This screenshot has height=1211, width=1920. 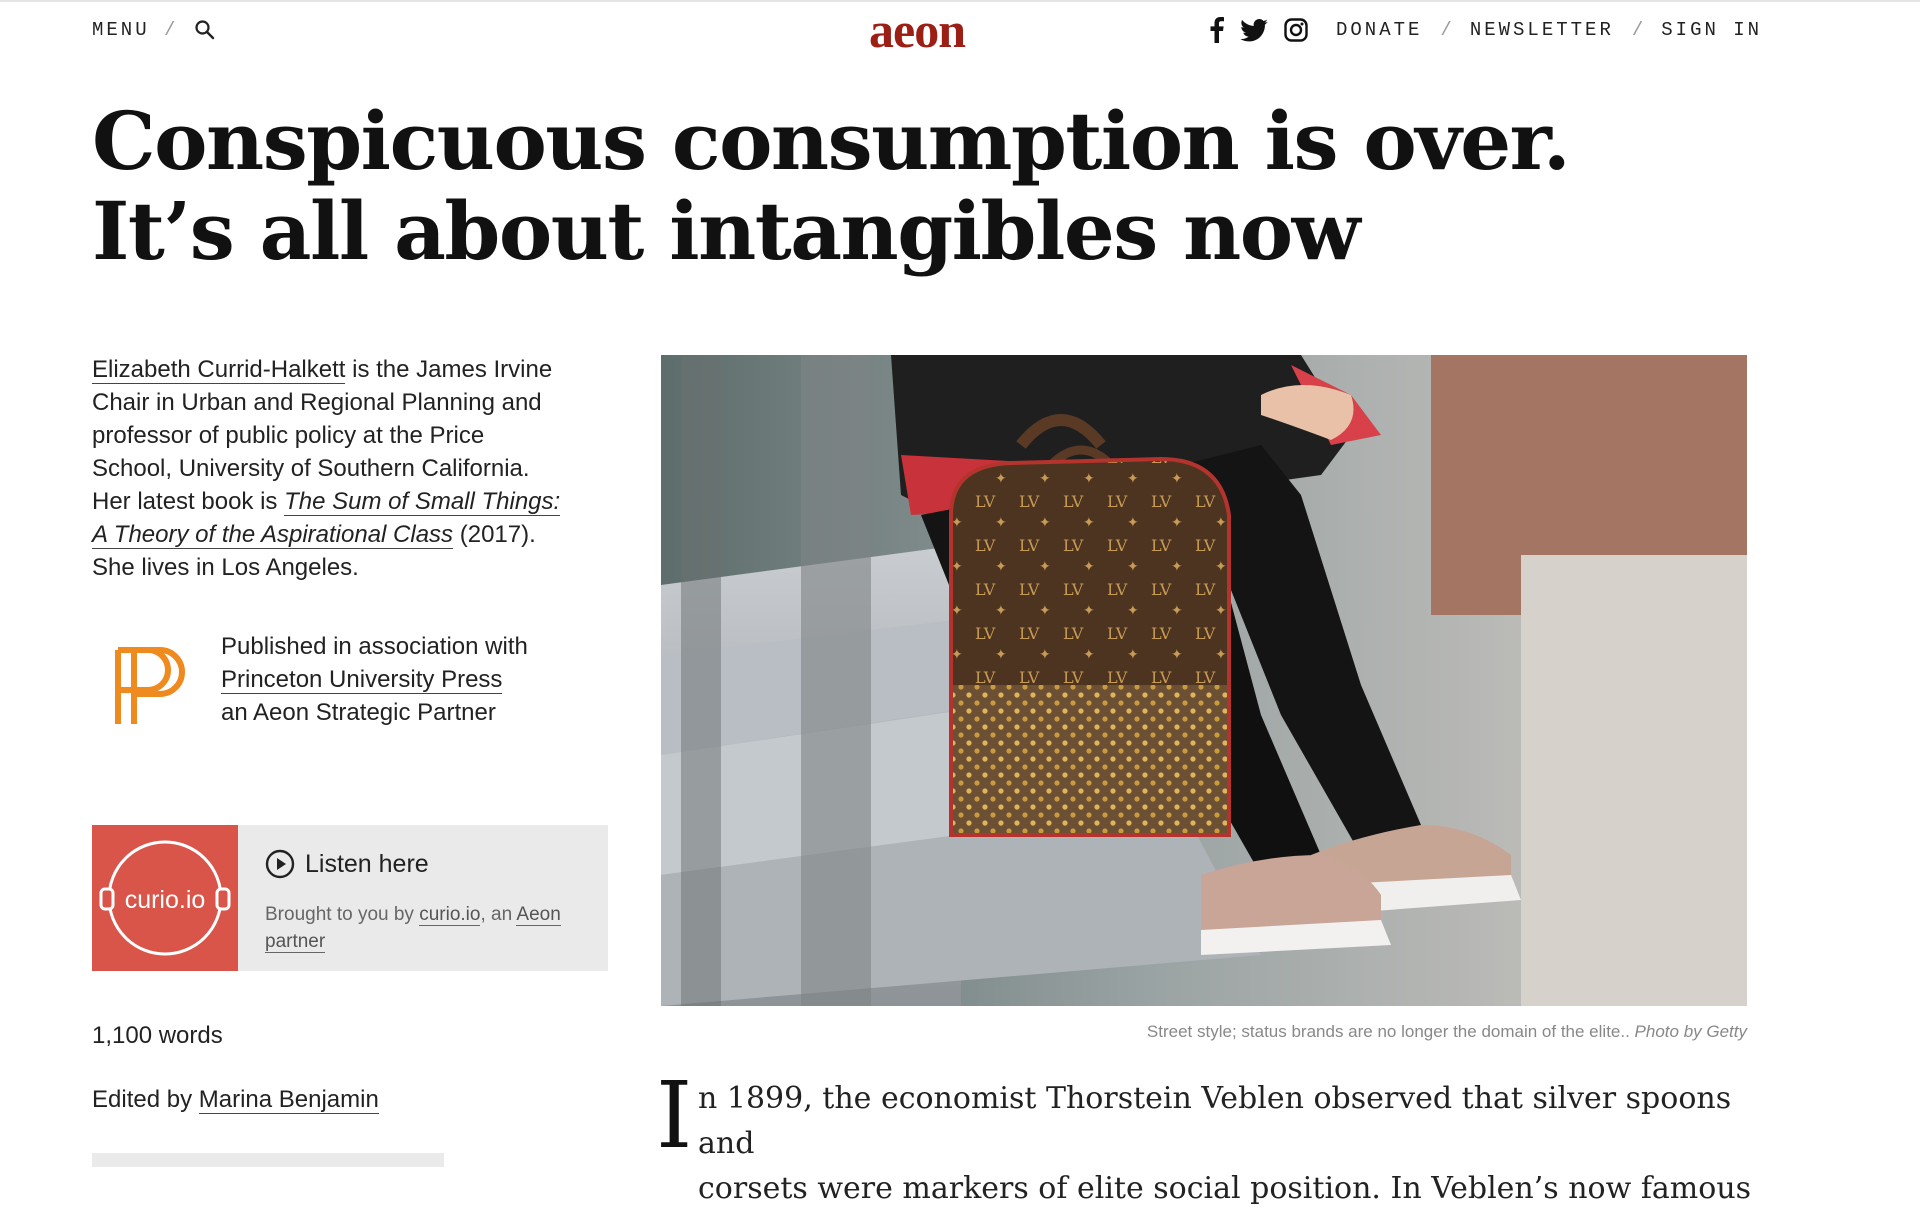 I want to click on partner-line-3: an Aeon Strategic Partner, so click(x=358, y=712).